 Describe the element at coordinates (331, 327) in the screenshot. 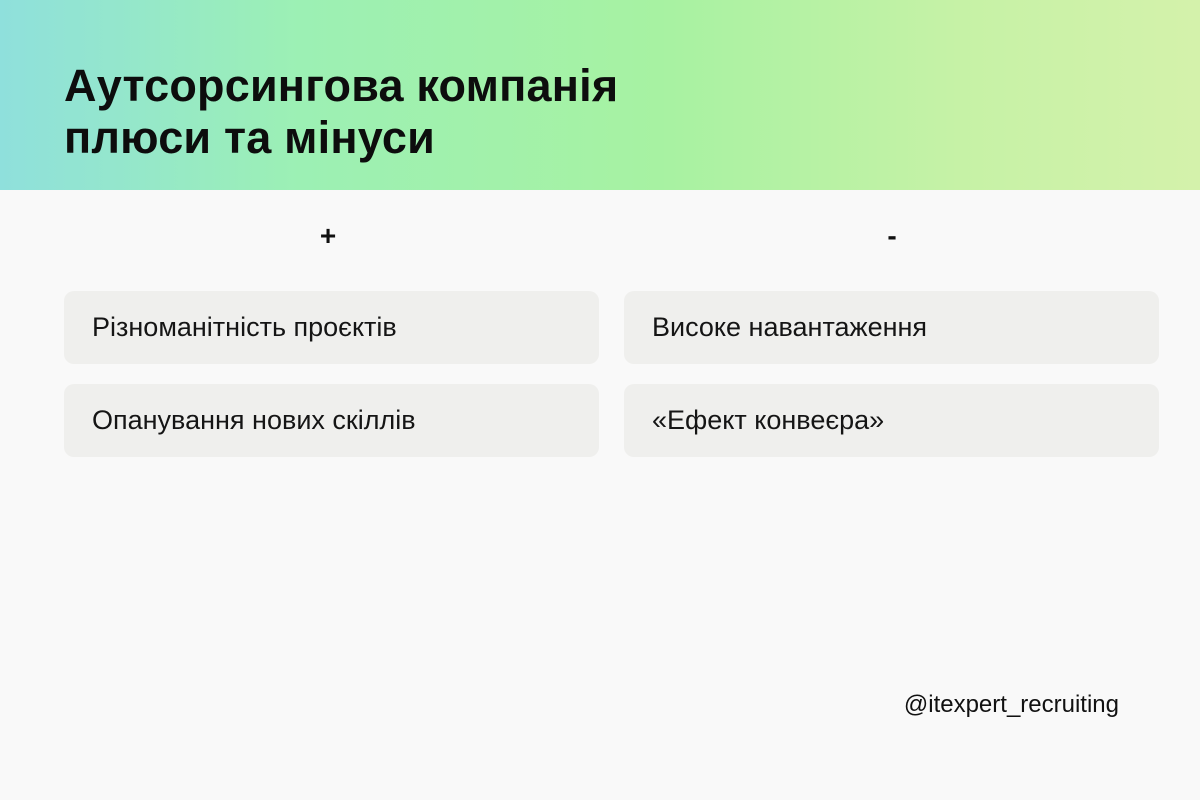

I see `pros-item: Різноманітність проєктів` at that location.